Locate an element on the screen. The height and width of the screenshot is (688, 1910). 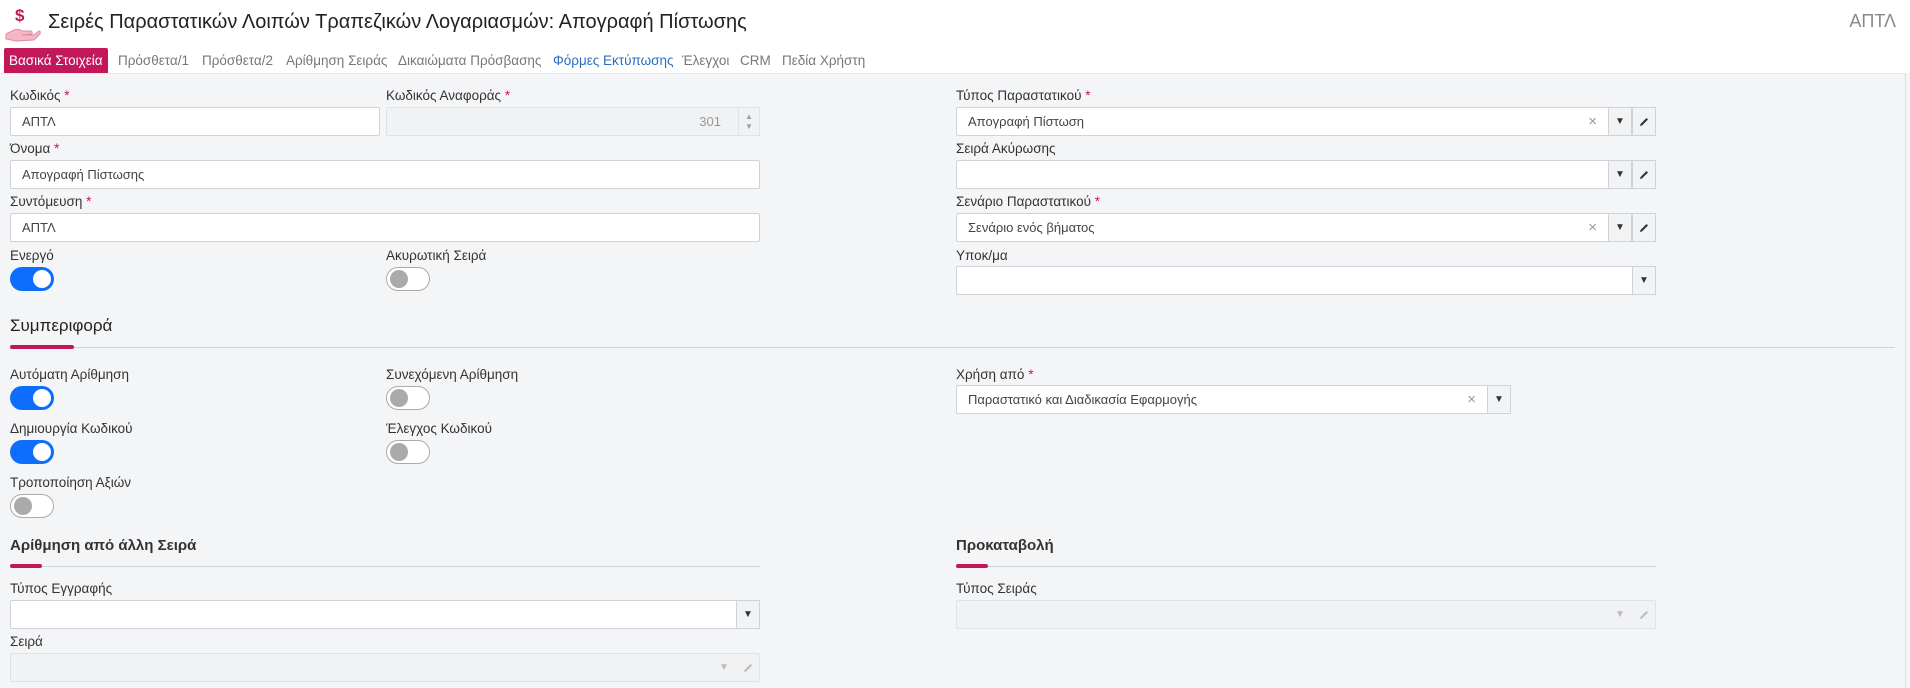
record-type-label: Τύπος Εγγραφής is located at coordinates (61, 588).